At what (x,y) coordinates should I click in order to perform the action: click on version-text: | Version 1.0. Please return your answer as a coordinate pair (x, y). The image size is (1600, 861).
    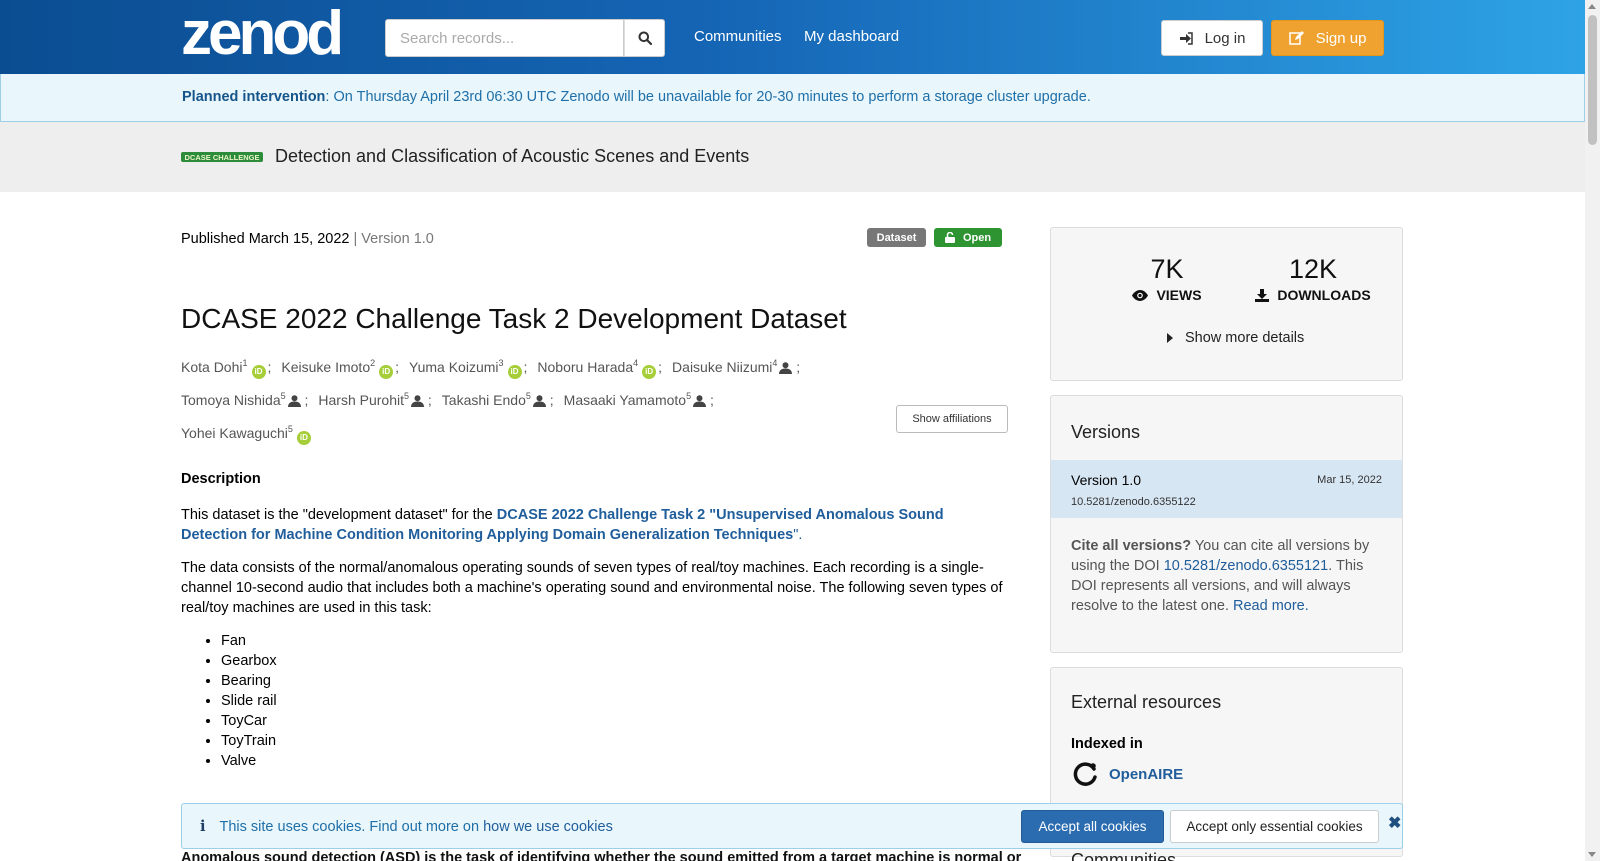
    Looking at the image, I should click on (393, 239).